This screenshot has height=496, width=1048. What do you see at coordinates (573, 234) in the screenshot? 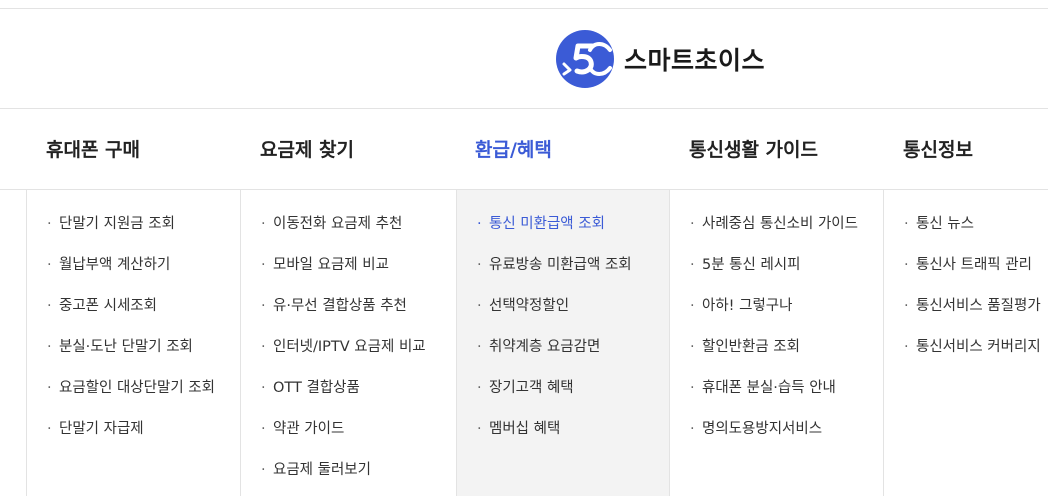
I see `submenu-item-selected: · 통신 미환급액 조회` at bounding box center [573, 234].